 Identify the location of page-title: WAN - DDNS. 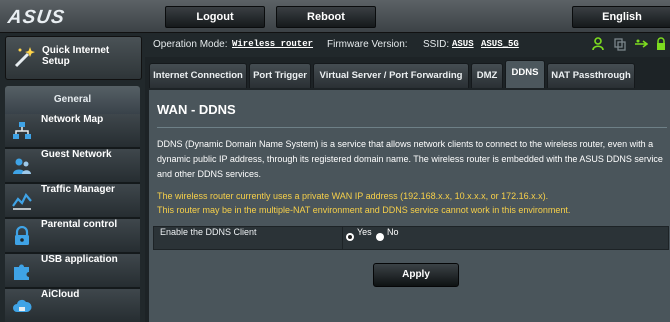
(196, 109).